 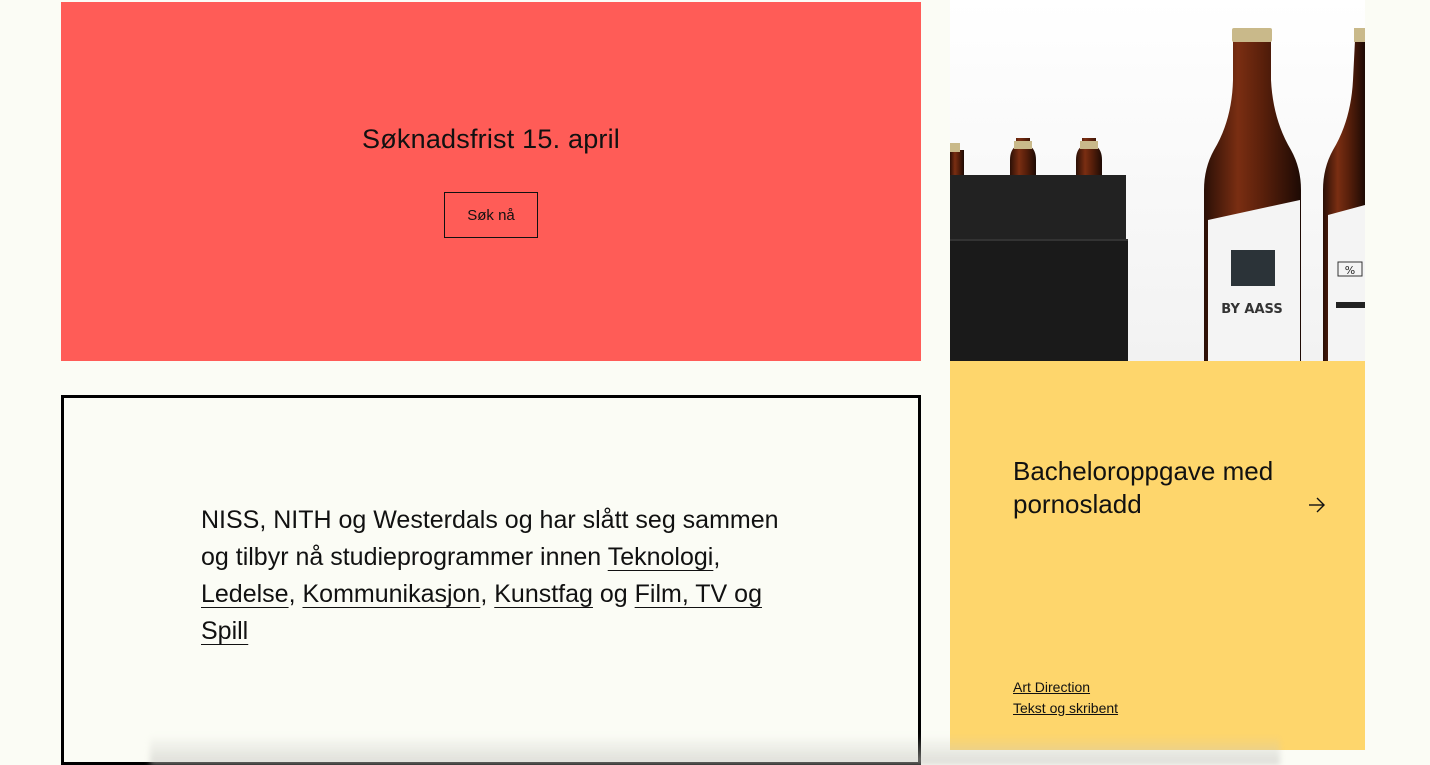 What do you see at coordinates (1251, 309) in the screenshot?
I see `bottle-label-text: BY AASS` at bounding box center [1251, 309].